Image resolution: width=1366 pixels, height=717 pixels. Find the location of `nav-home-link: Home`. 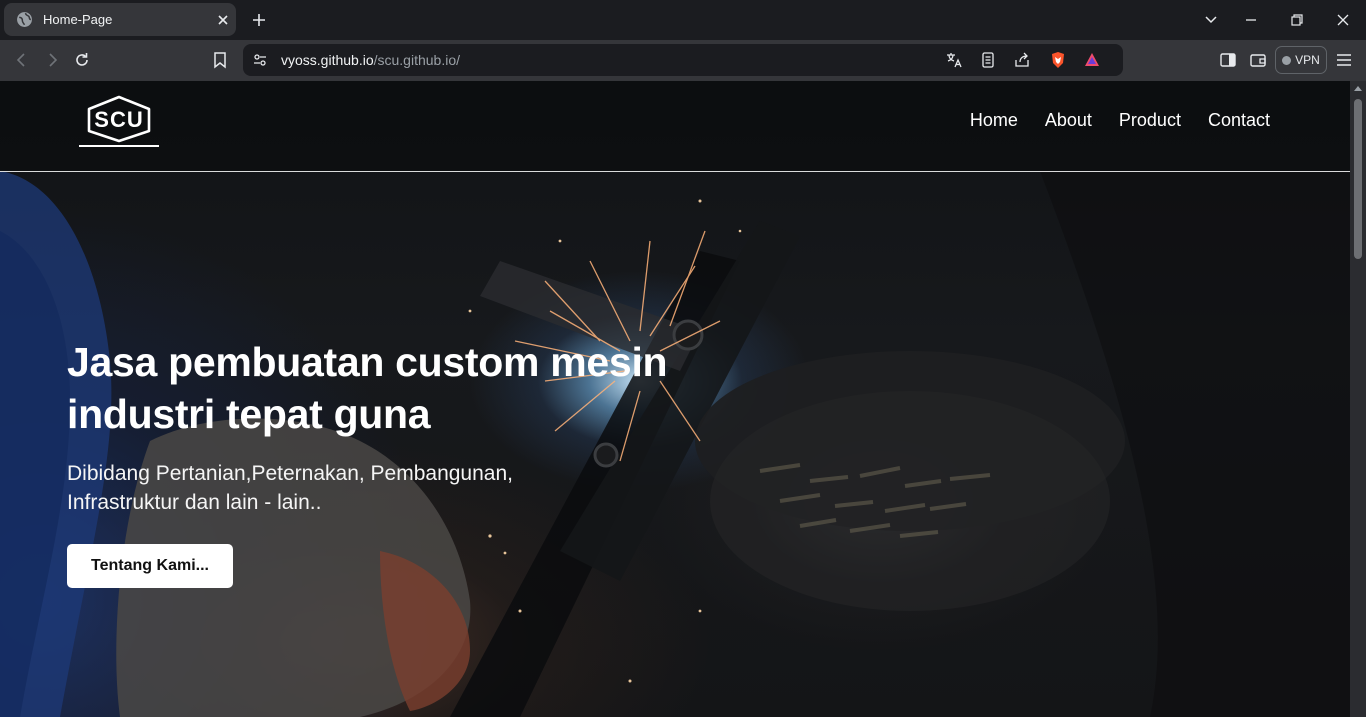

nav-home-link: Home is located at coordinates (994, 120).